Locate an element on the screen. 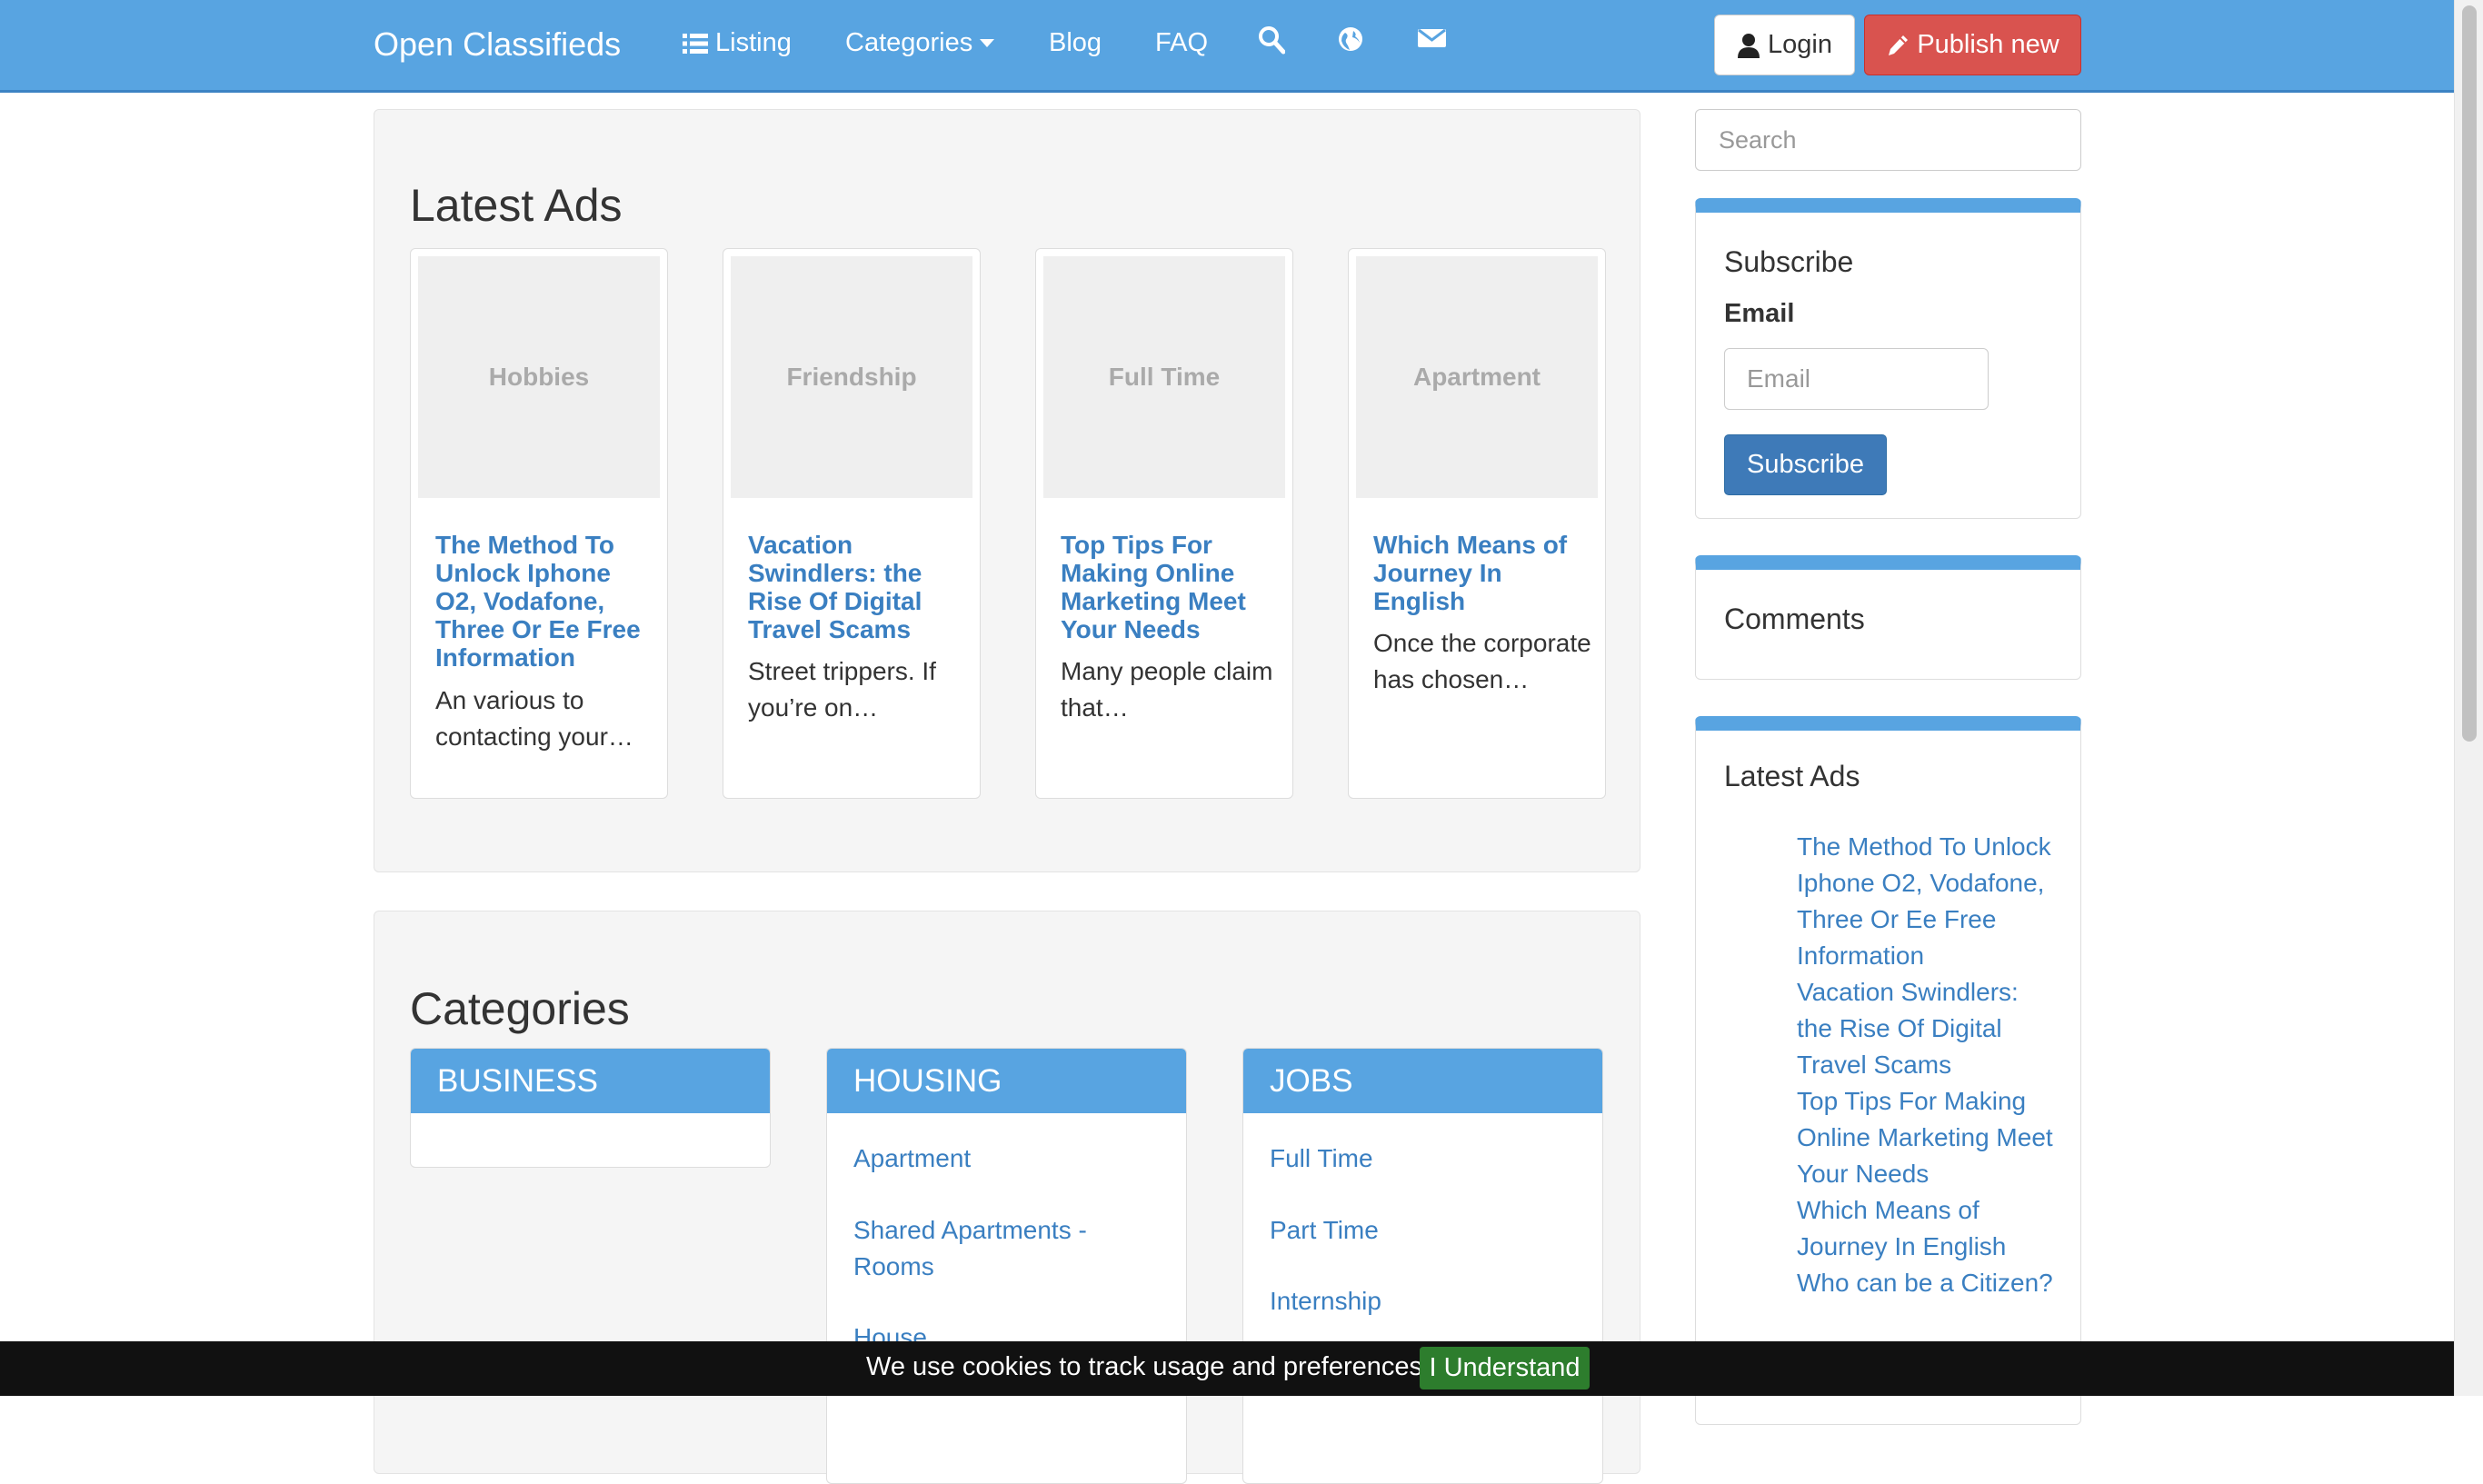  publish-new-button: Publish new is located at coordinates (1973, 45).